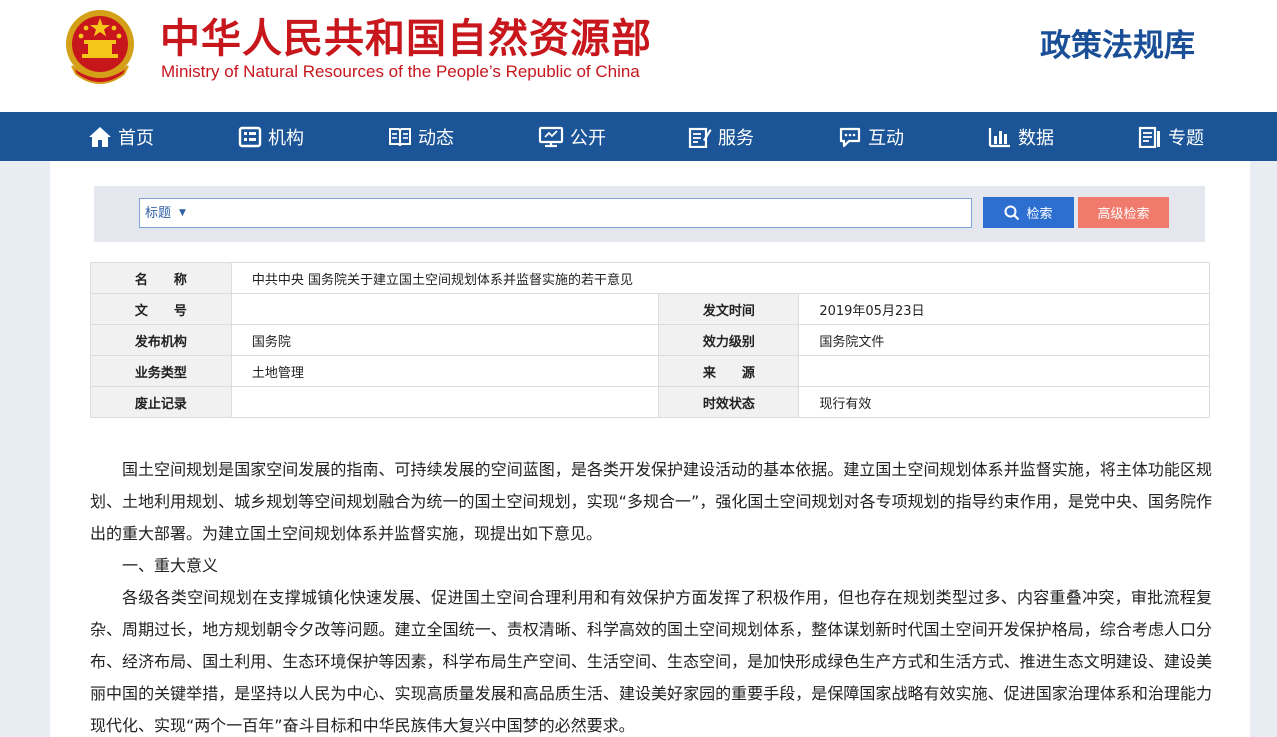 This screenshot has width=1277, height=737. I want to click on status-label: 时效状态, so click(729, 402).